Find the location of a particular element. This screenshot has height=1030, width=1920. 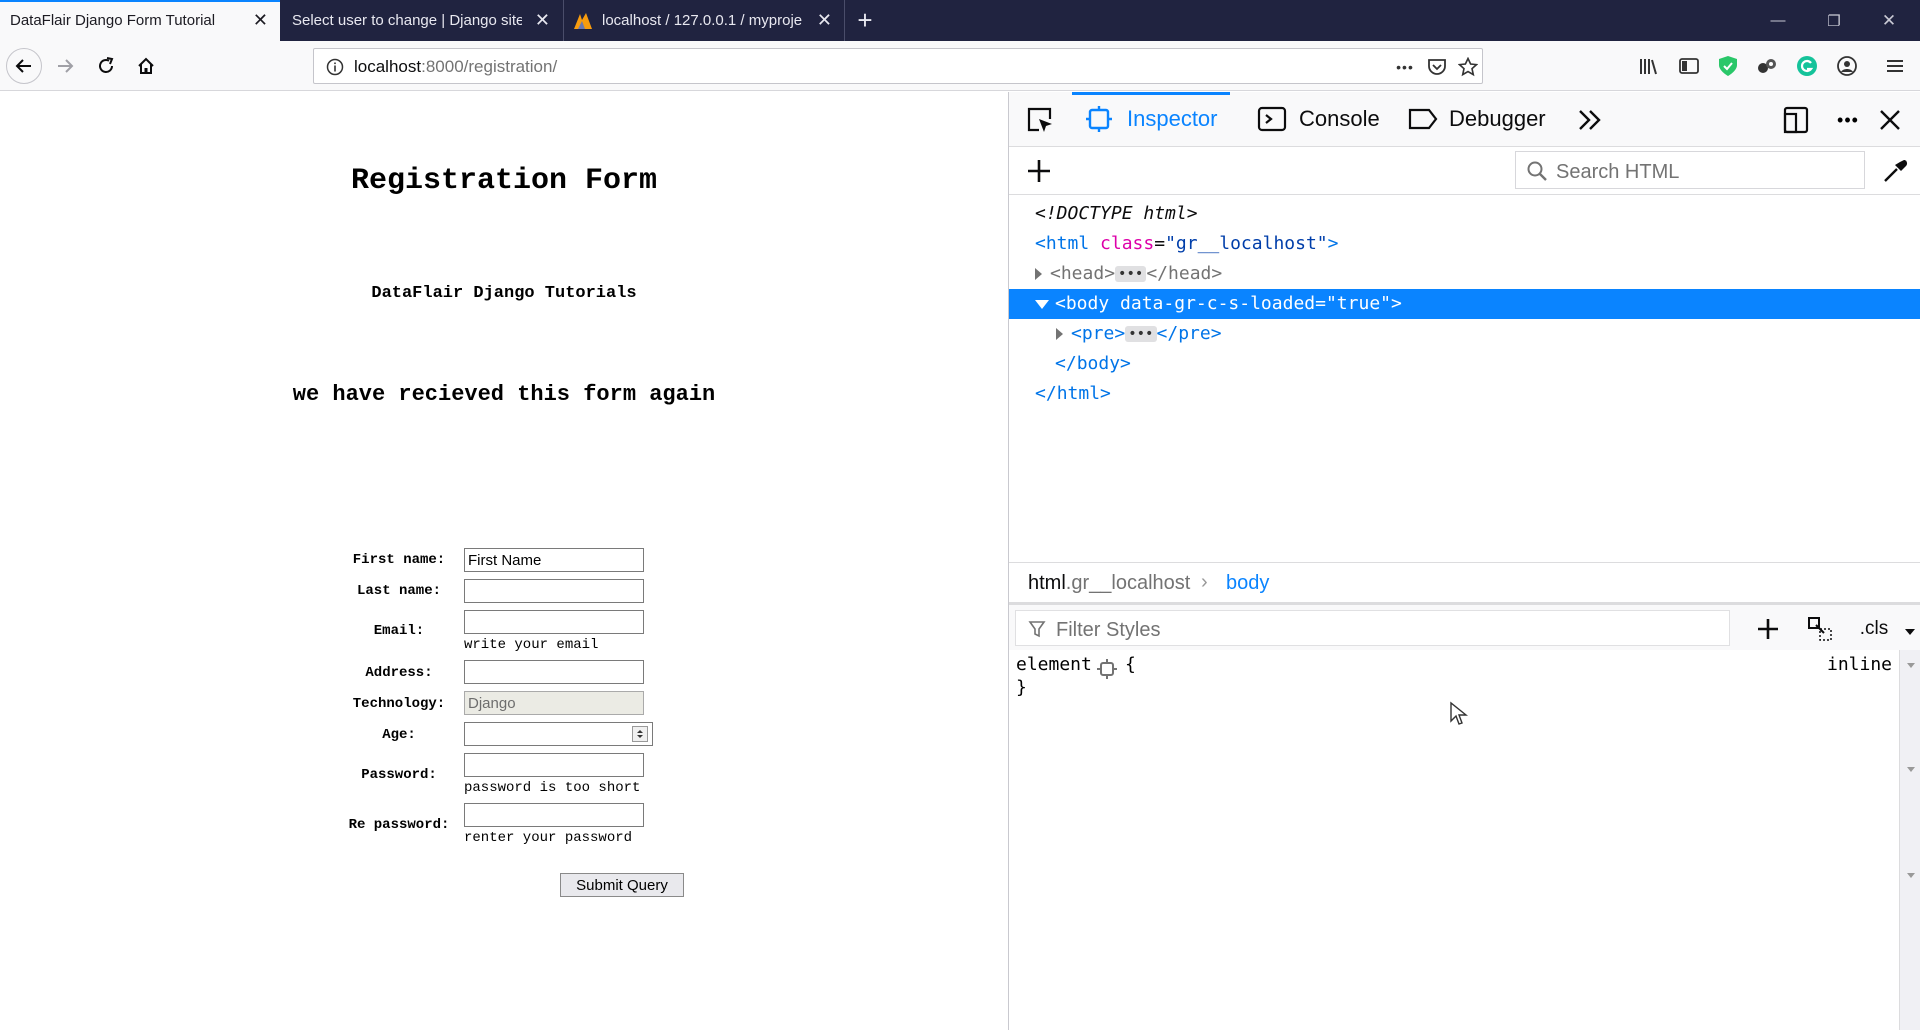

eyedropper-icon is located at coordinates (1895, 171).